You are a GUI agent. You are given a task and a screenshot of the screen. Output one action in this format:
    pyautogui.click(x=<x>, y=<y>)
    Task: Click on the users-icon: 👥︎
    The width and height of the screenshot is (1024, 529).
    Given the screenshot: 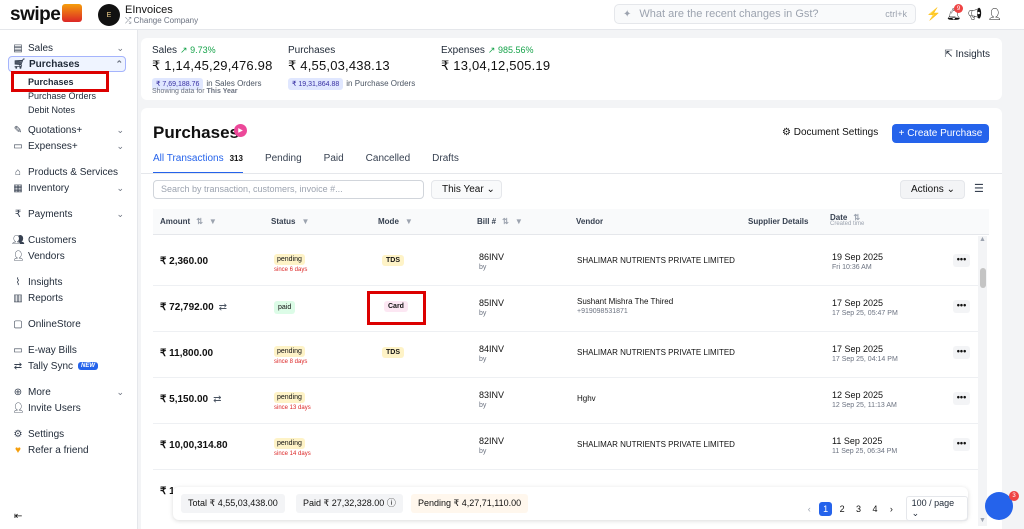 What is the action you would take?
    pyautogui.click(x=18, y=240)
    